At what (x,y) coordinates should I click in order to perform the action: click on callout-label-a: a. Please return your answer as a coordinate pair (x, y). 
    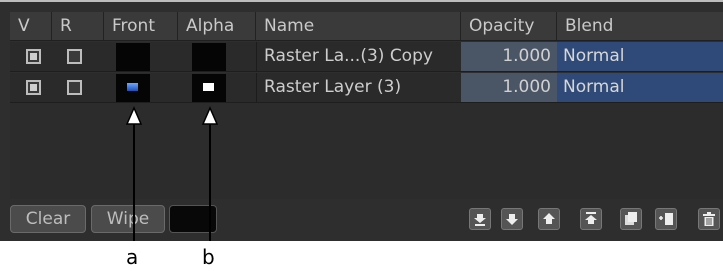
    Looking at the image, I should click on (132, 257).